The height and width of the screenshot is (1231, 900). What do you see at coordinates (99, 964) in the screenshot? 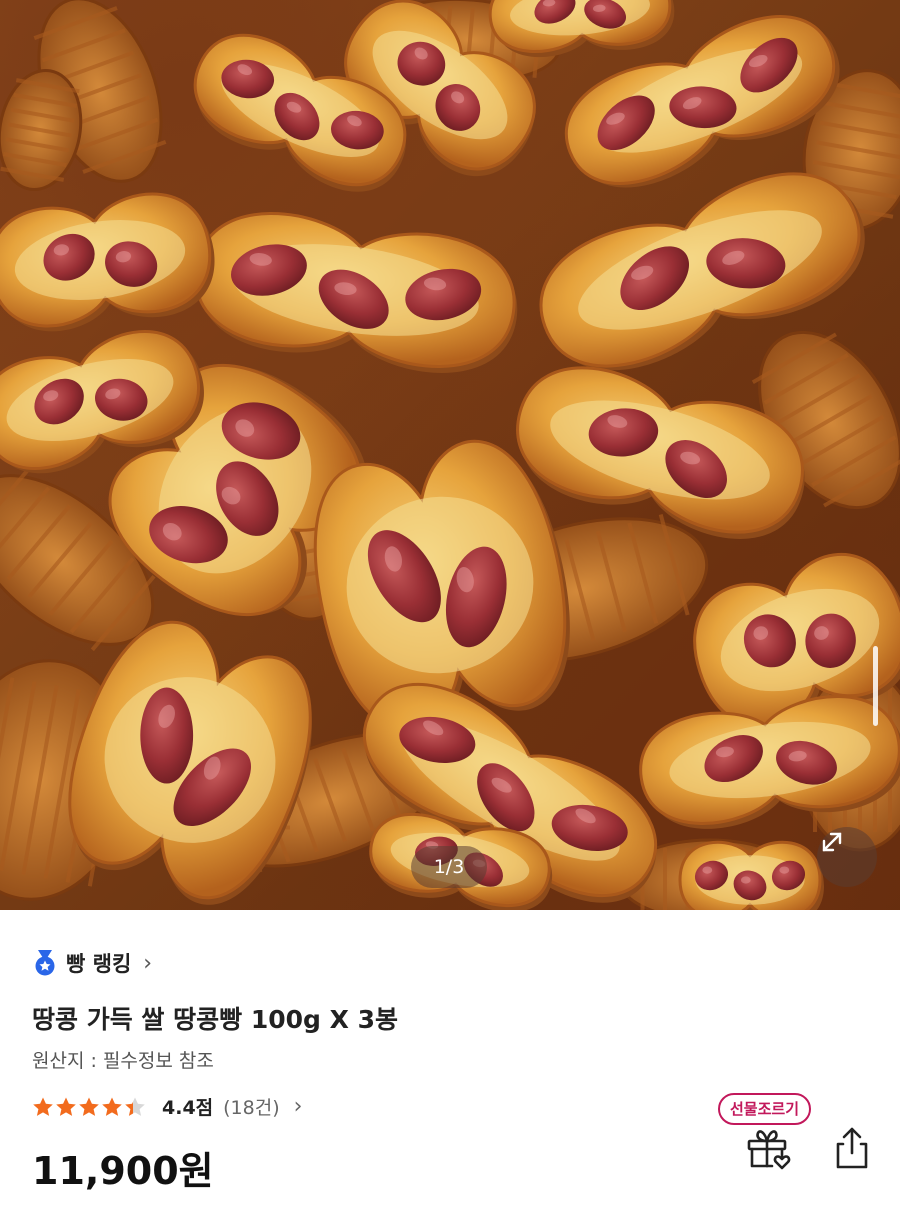
I see `ranking-label: 빵 랭킹` at bounding box center [99, 964].